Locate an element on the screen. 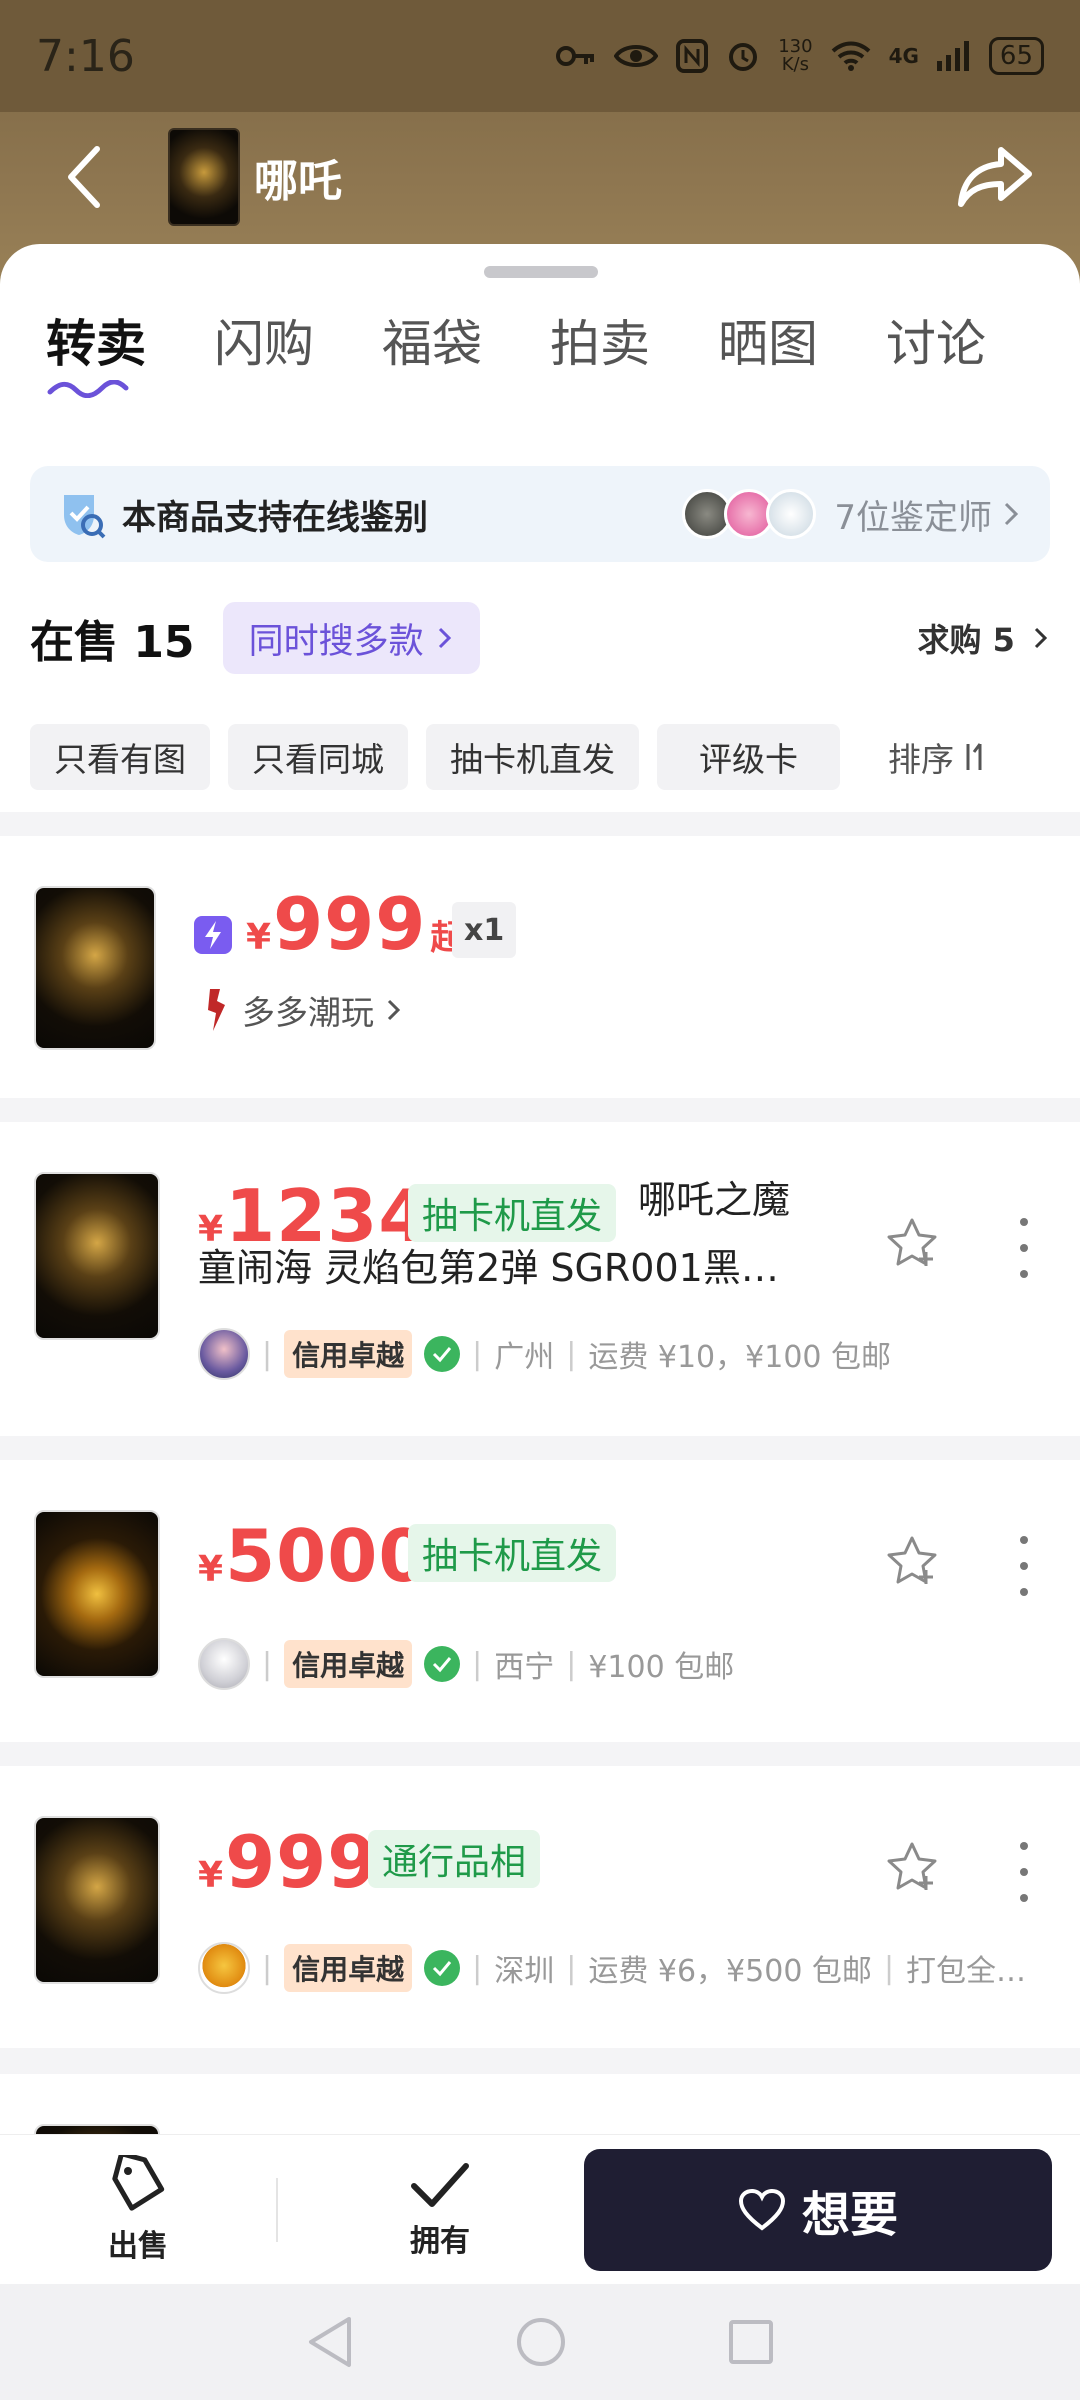 The width and height of the screenshot is (1080, 2400). own-label: 拥有 is located at coordinates (440, 2241).